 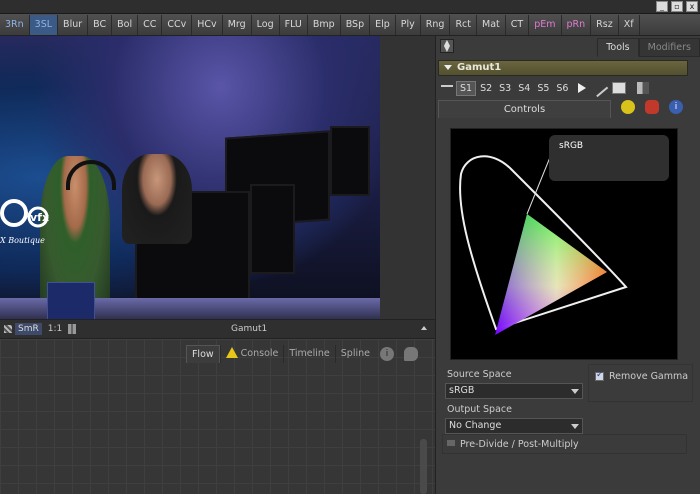 I want to click on state-s4: S4, so click(x=524, y=88).